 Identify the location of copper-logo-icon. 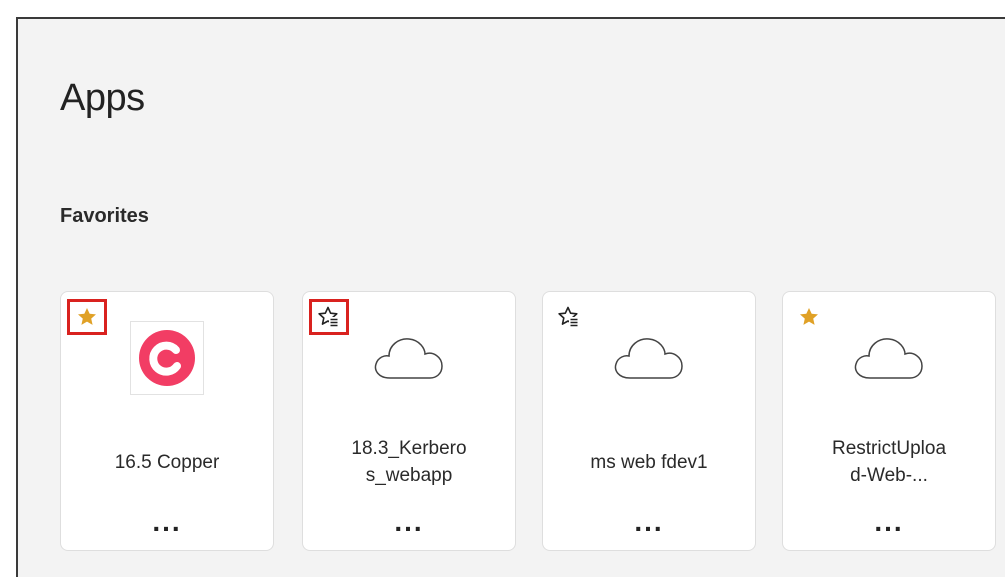
(167, 358).